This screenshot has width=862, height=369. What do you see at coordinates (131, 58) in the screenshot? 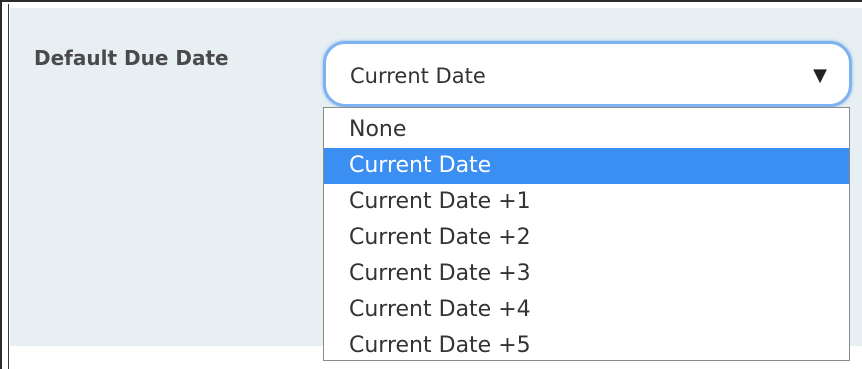
I see `default-due-date-label: Default Due Date` at bounding box center [131, 58].